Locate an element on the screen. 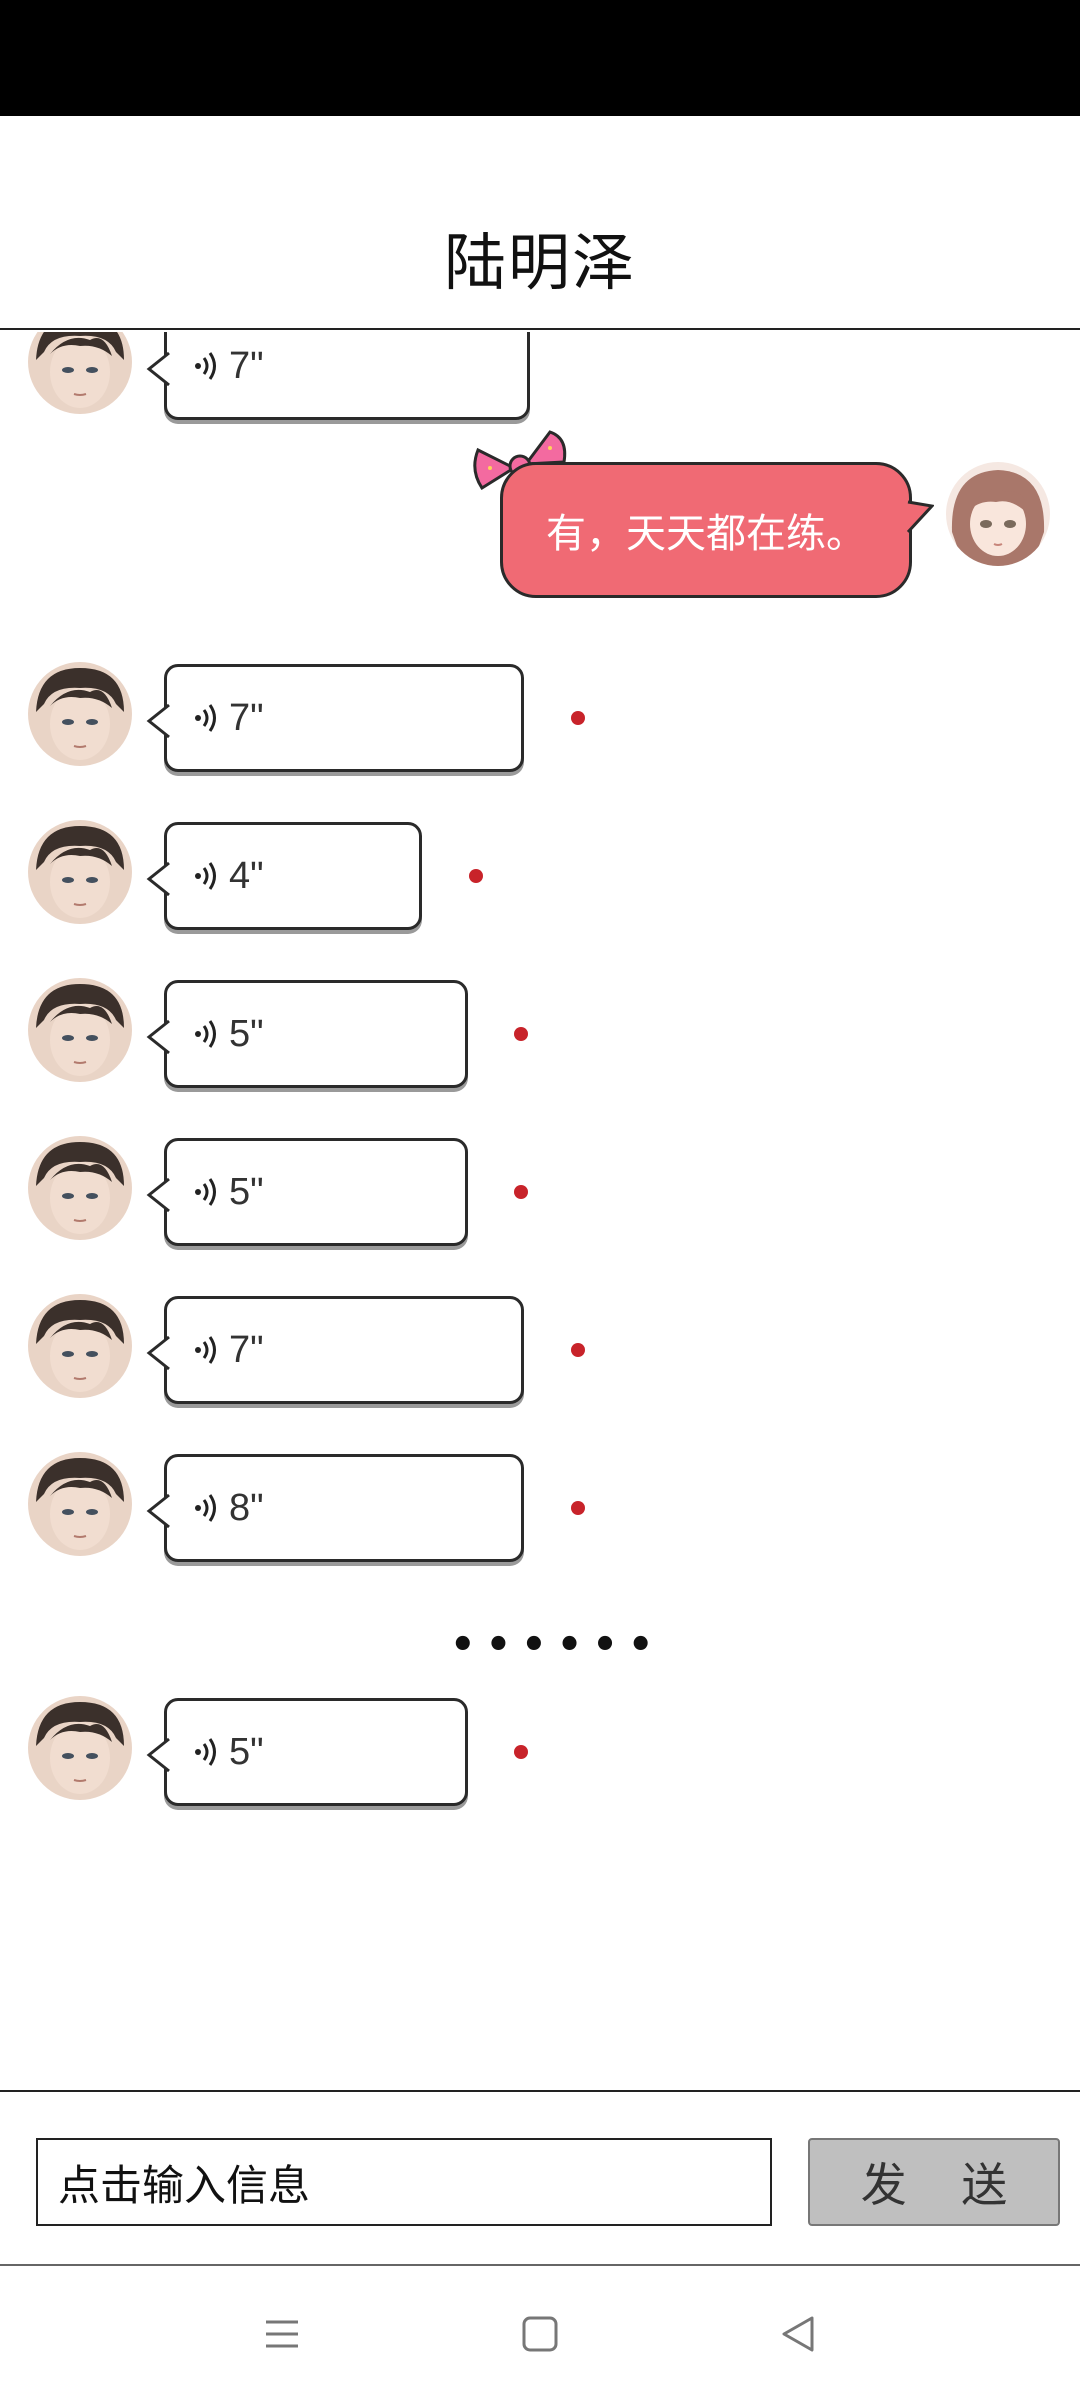  status-bar is located at coordinates (540, 58).